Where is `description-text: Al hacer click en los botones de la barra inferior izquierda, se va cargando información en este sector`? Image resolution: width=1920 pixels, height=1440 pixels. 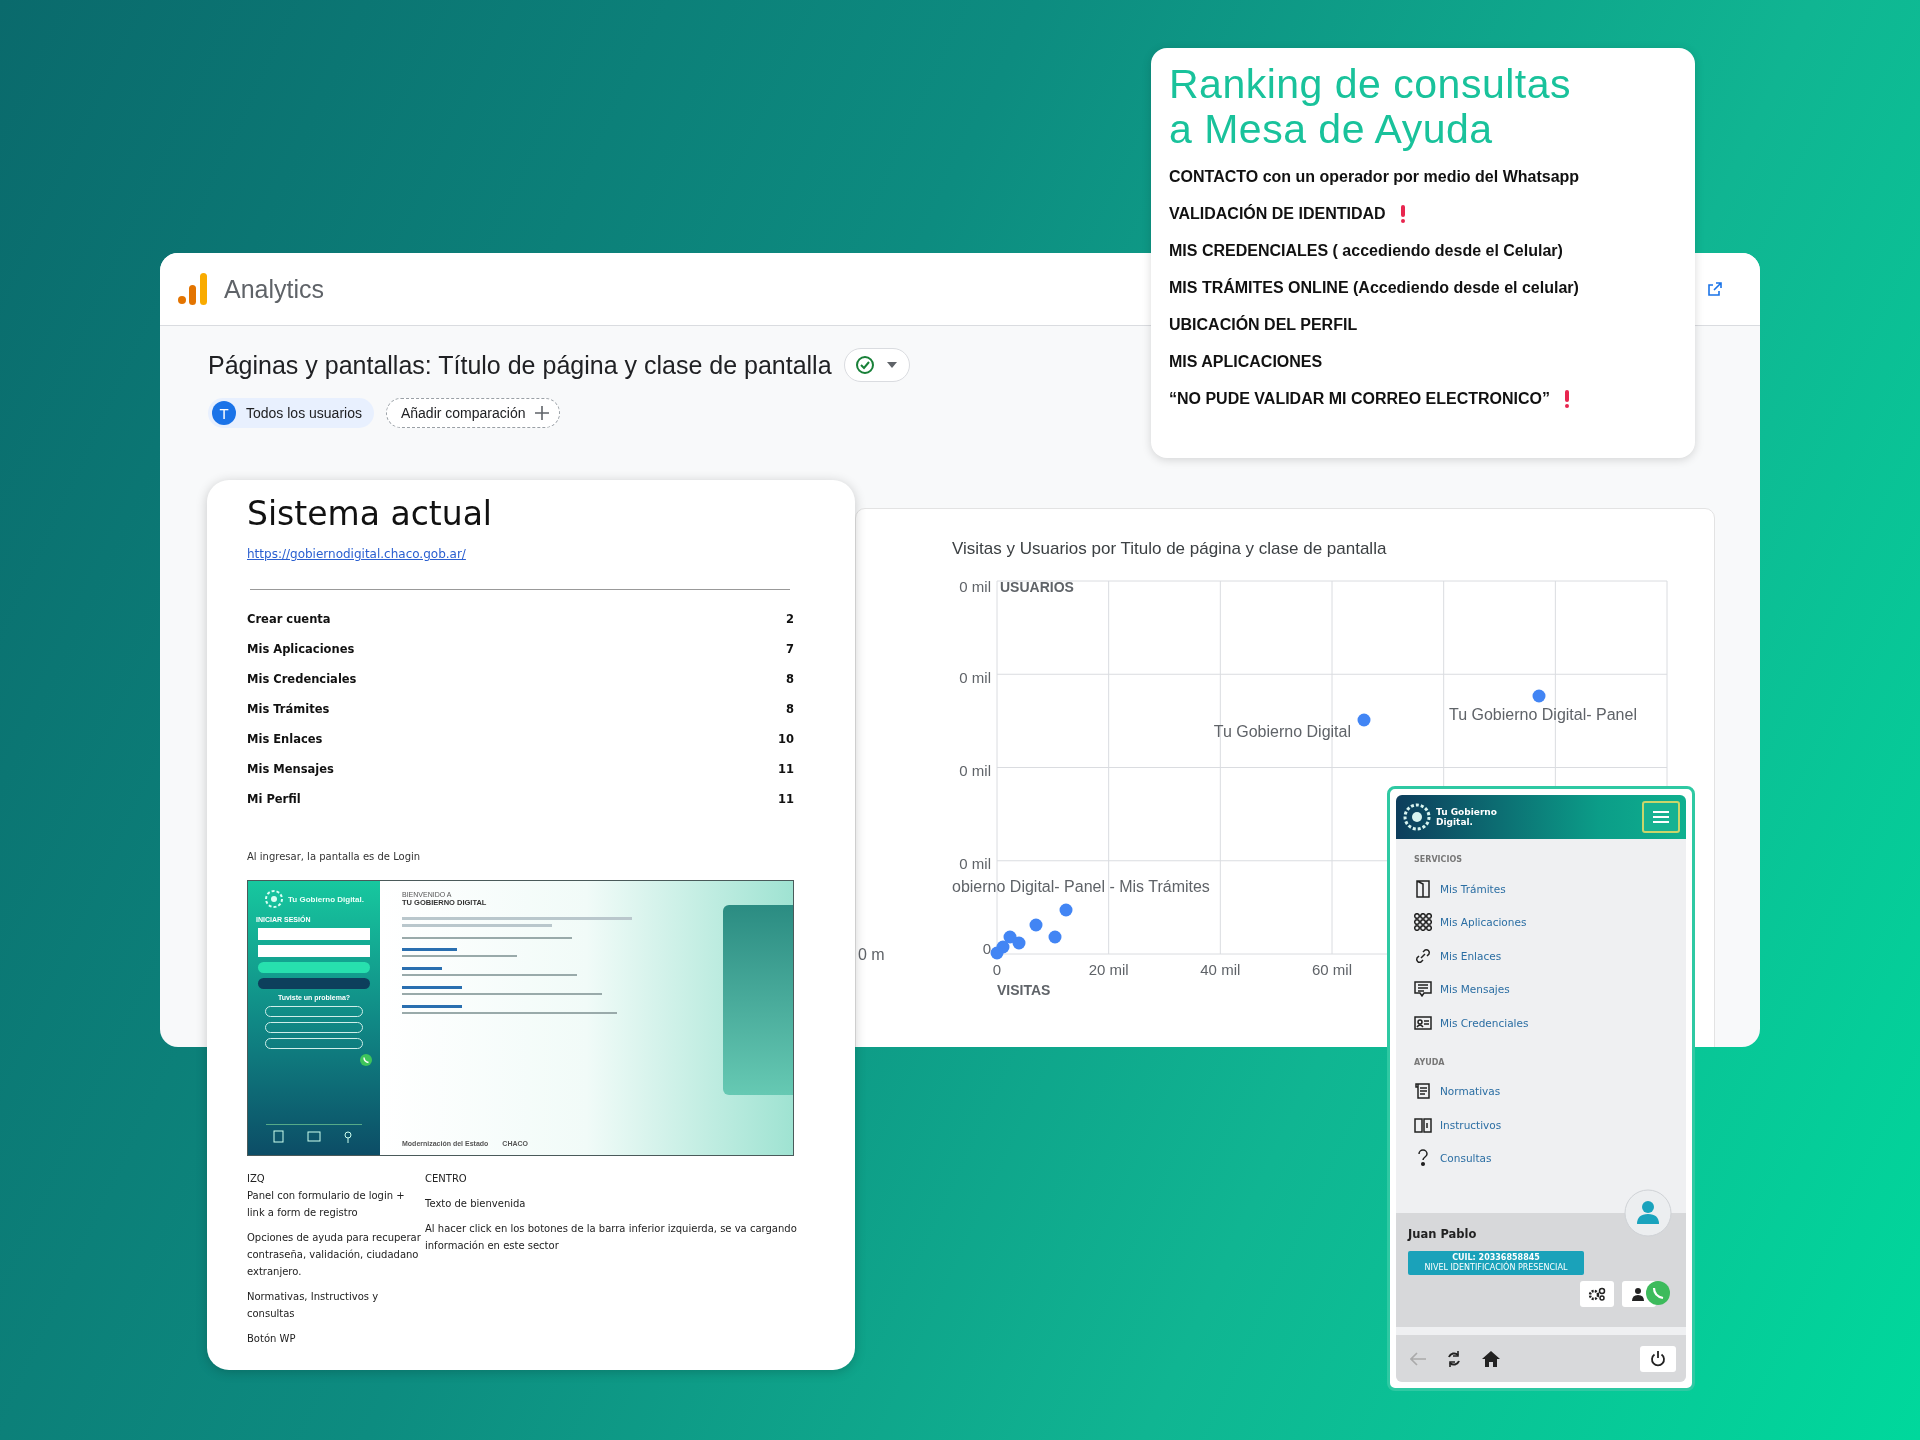
description-text: Al hacer click en los botones de la barra inferior izquierda, se va cargando información en este sector is located at coordinates (611, 1237).